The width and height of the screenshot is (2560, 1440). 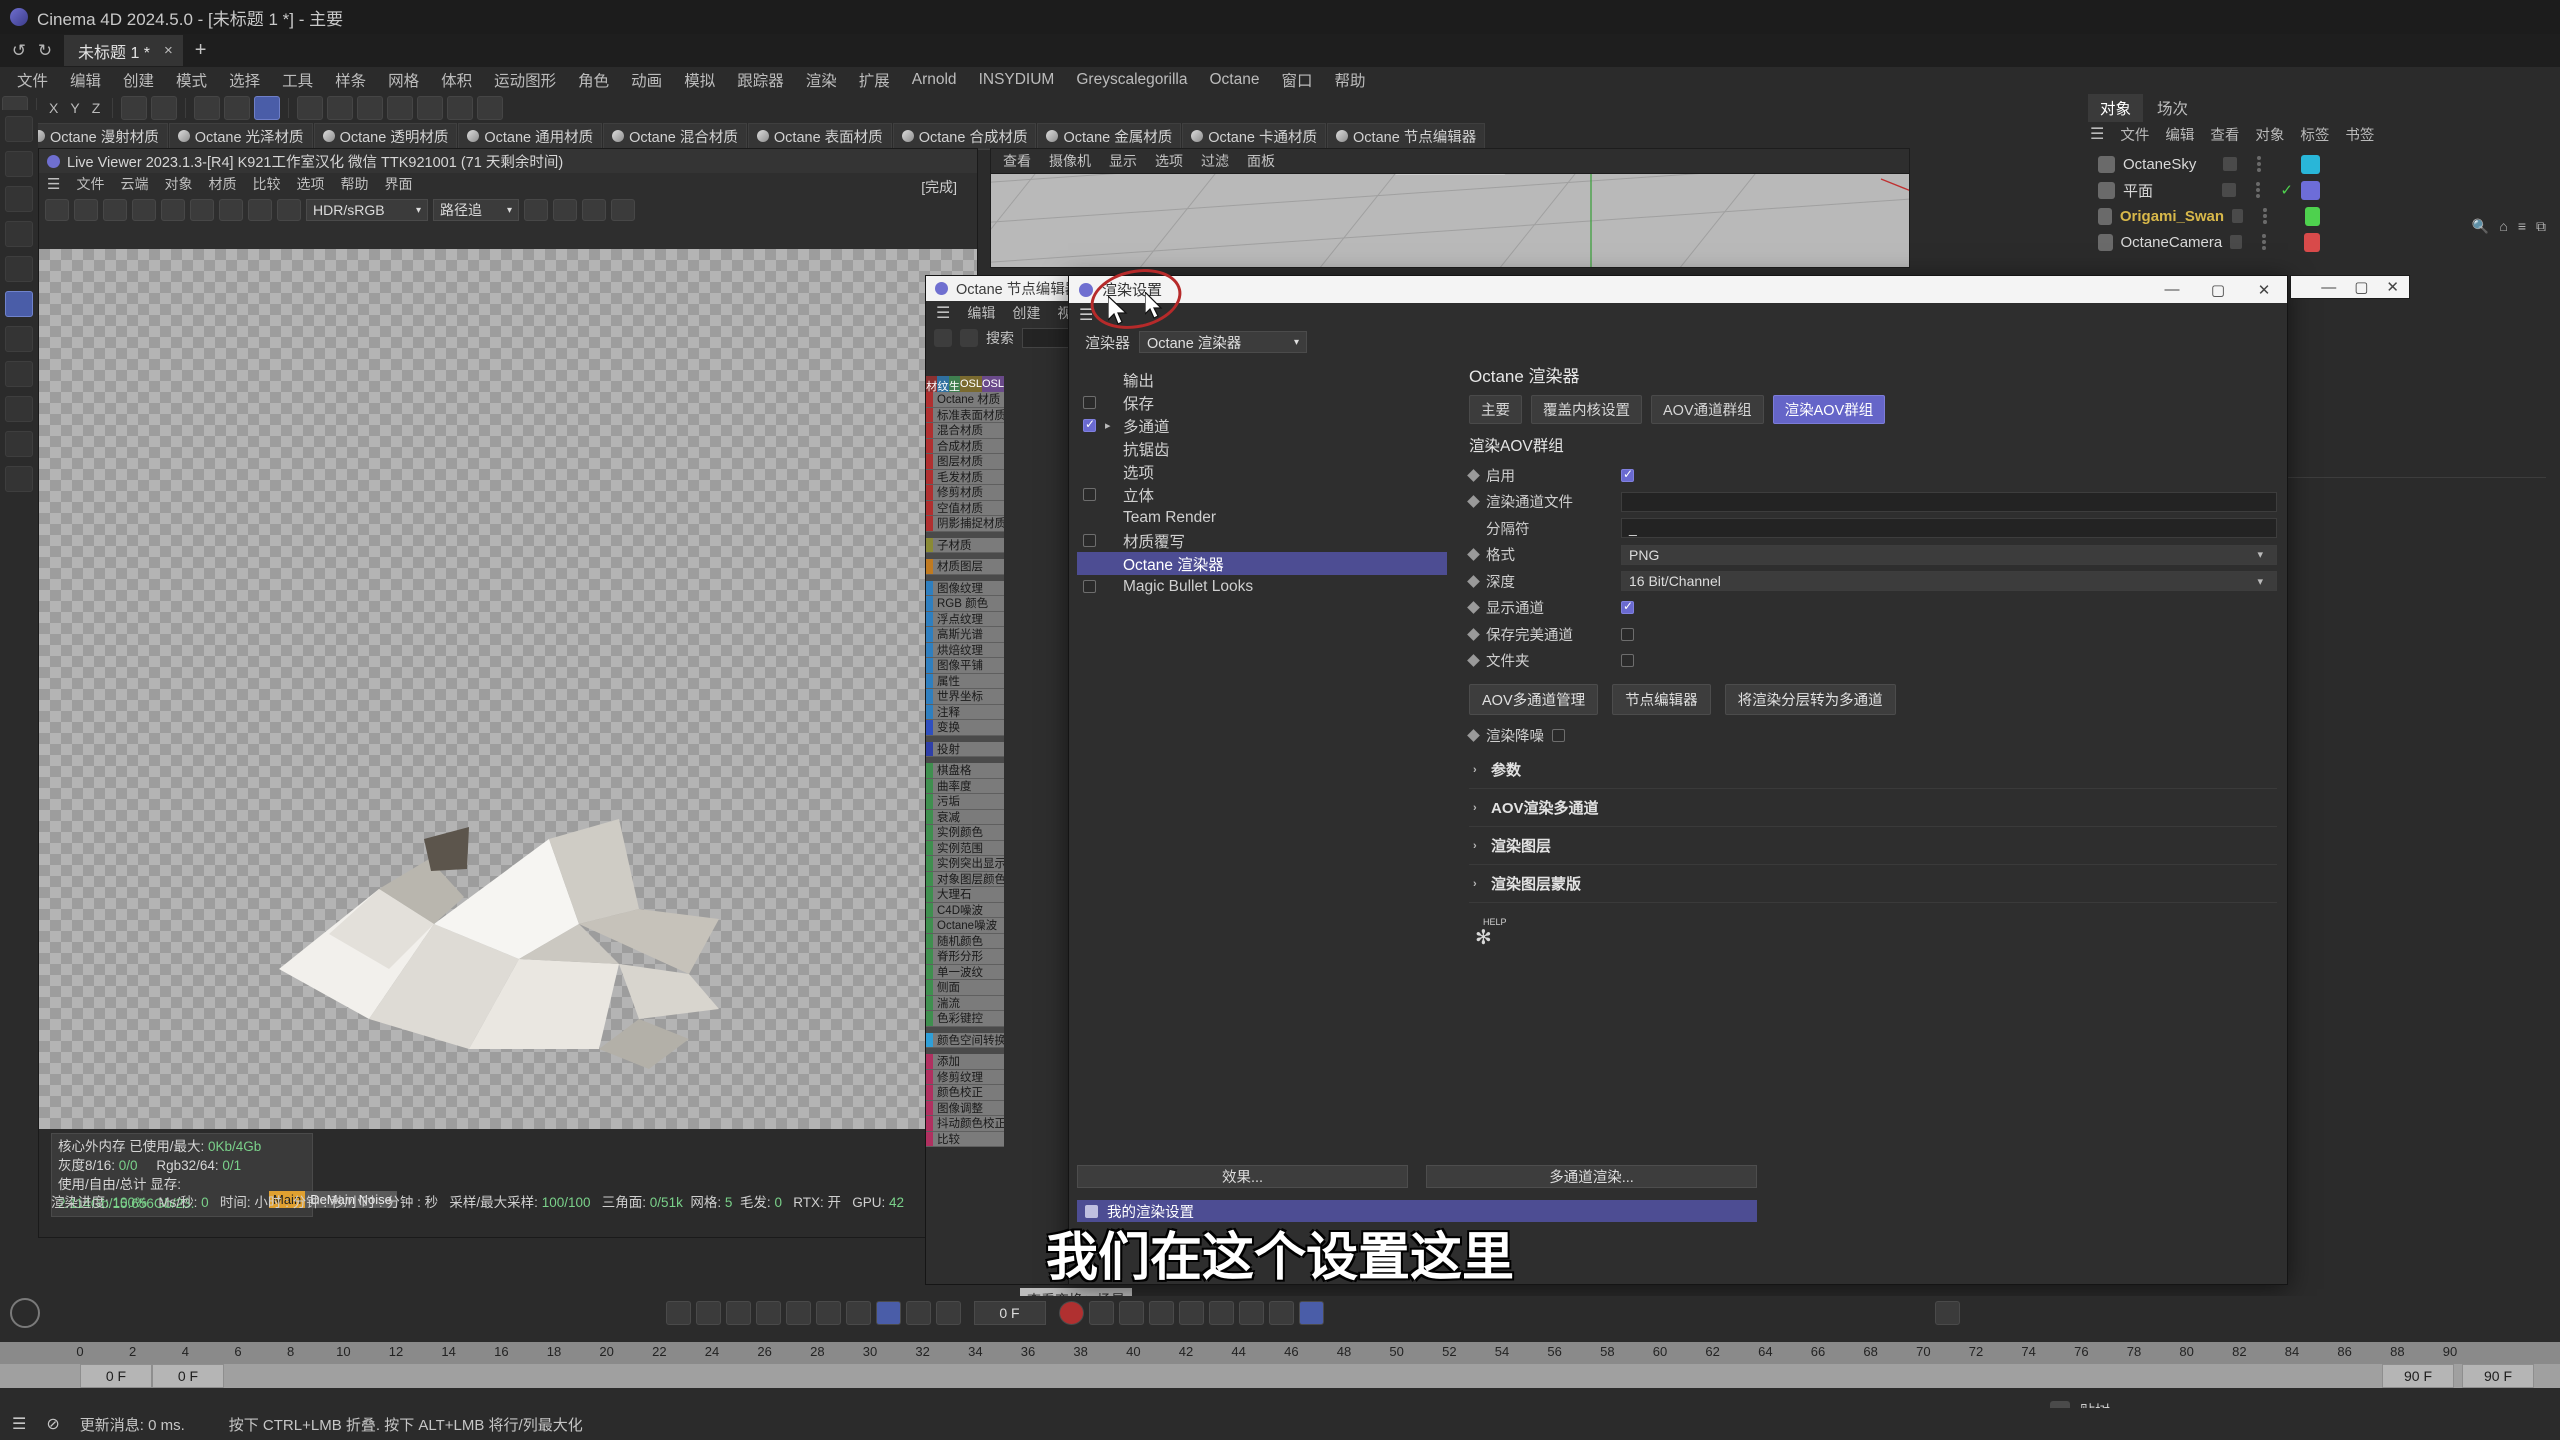 I want to click on node-list-item: C4D噪波, so click(x=965, y=910).